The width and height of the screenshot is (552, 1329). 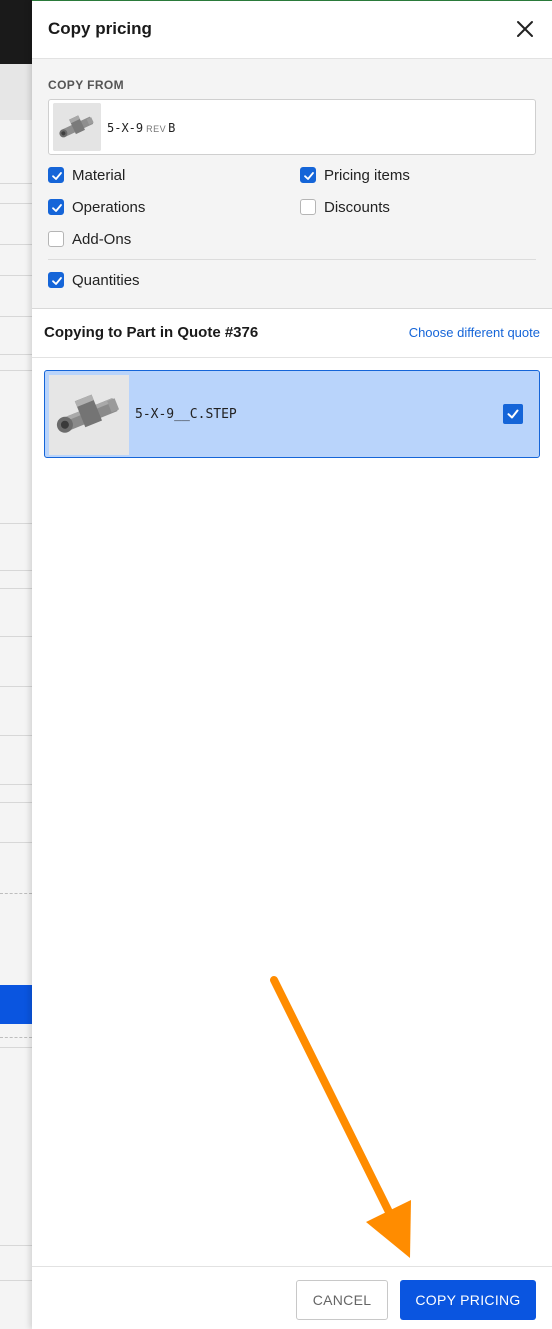 What do you see at coordinates (468, 1300) in the screenshot?
I see `copy-pricing-button: COPY PRICING` at bounding box center [468, 1300].